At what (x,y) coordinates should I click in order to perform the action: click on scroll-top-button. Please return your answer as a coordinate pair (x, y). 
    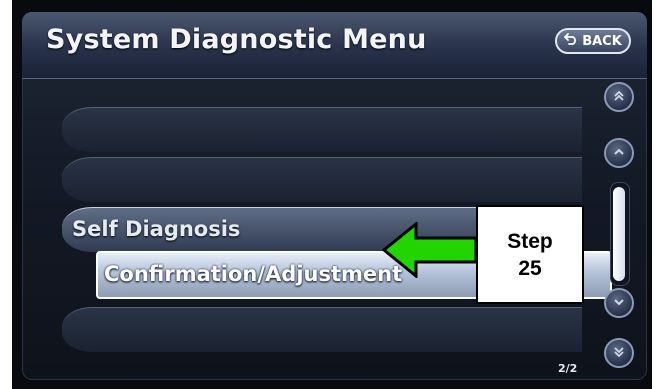
    Looking at the image, I should click on (619, 97).